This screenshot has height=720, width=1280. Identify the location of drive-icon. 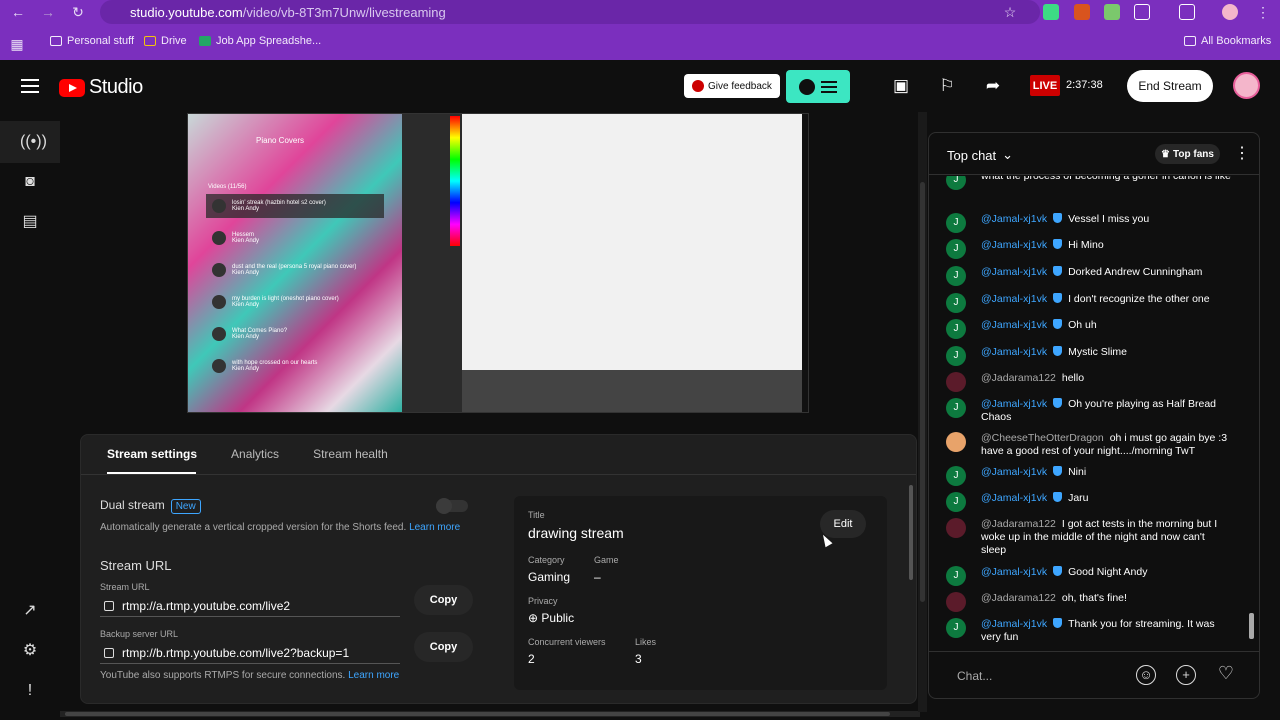
(150, 41).